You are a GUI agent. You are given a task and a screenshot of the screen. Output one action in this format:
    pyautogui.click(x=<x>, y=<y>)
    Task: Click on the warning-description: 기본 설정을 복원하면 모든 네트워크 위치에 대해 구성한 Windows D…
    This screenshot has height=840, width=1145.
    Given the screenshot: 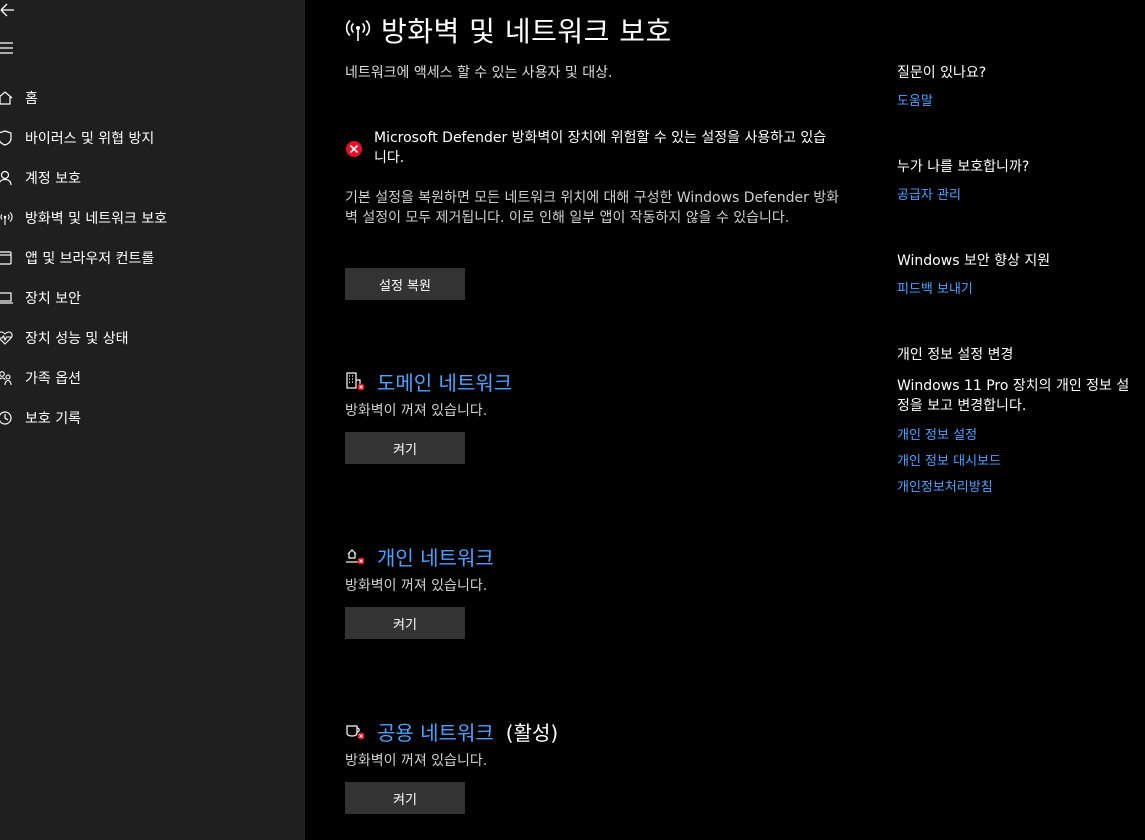 What is the action you would take?
    pyautogui.click(x=592, y=208)
    